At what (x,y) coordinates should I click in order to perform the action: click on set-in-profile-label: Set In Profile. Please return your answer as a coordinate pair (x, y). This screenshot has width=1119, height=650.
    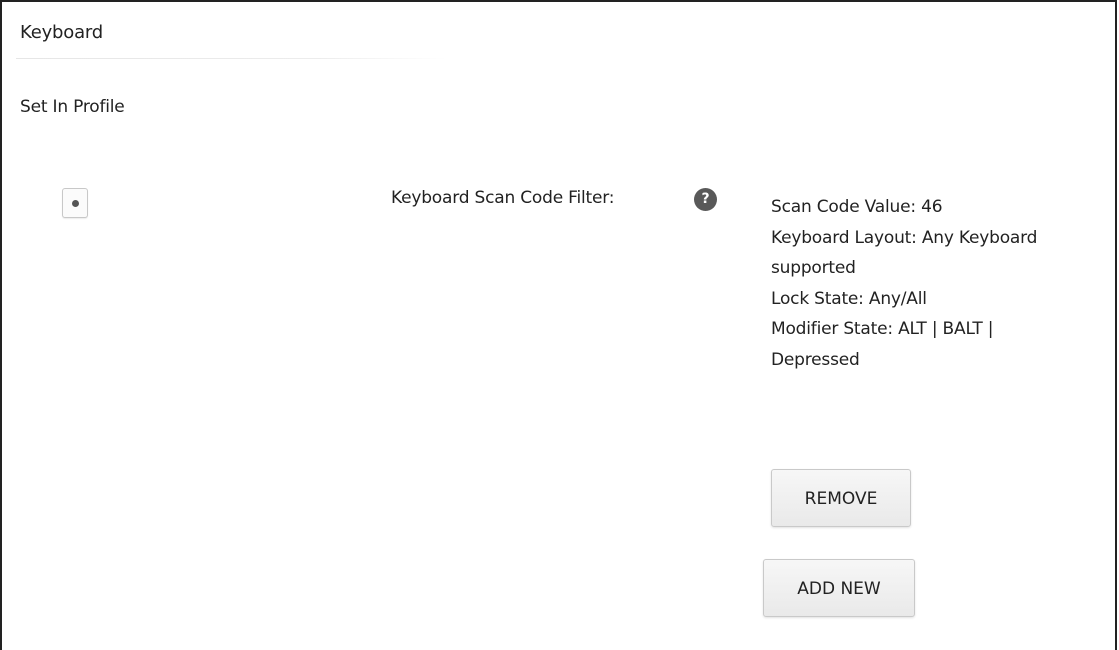
    Looking at the image, I should click on (72, 107).